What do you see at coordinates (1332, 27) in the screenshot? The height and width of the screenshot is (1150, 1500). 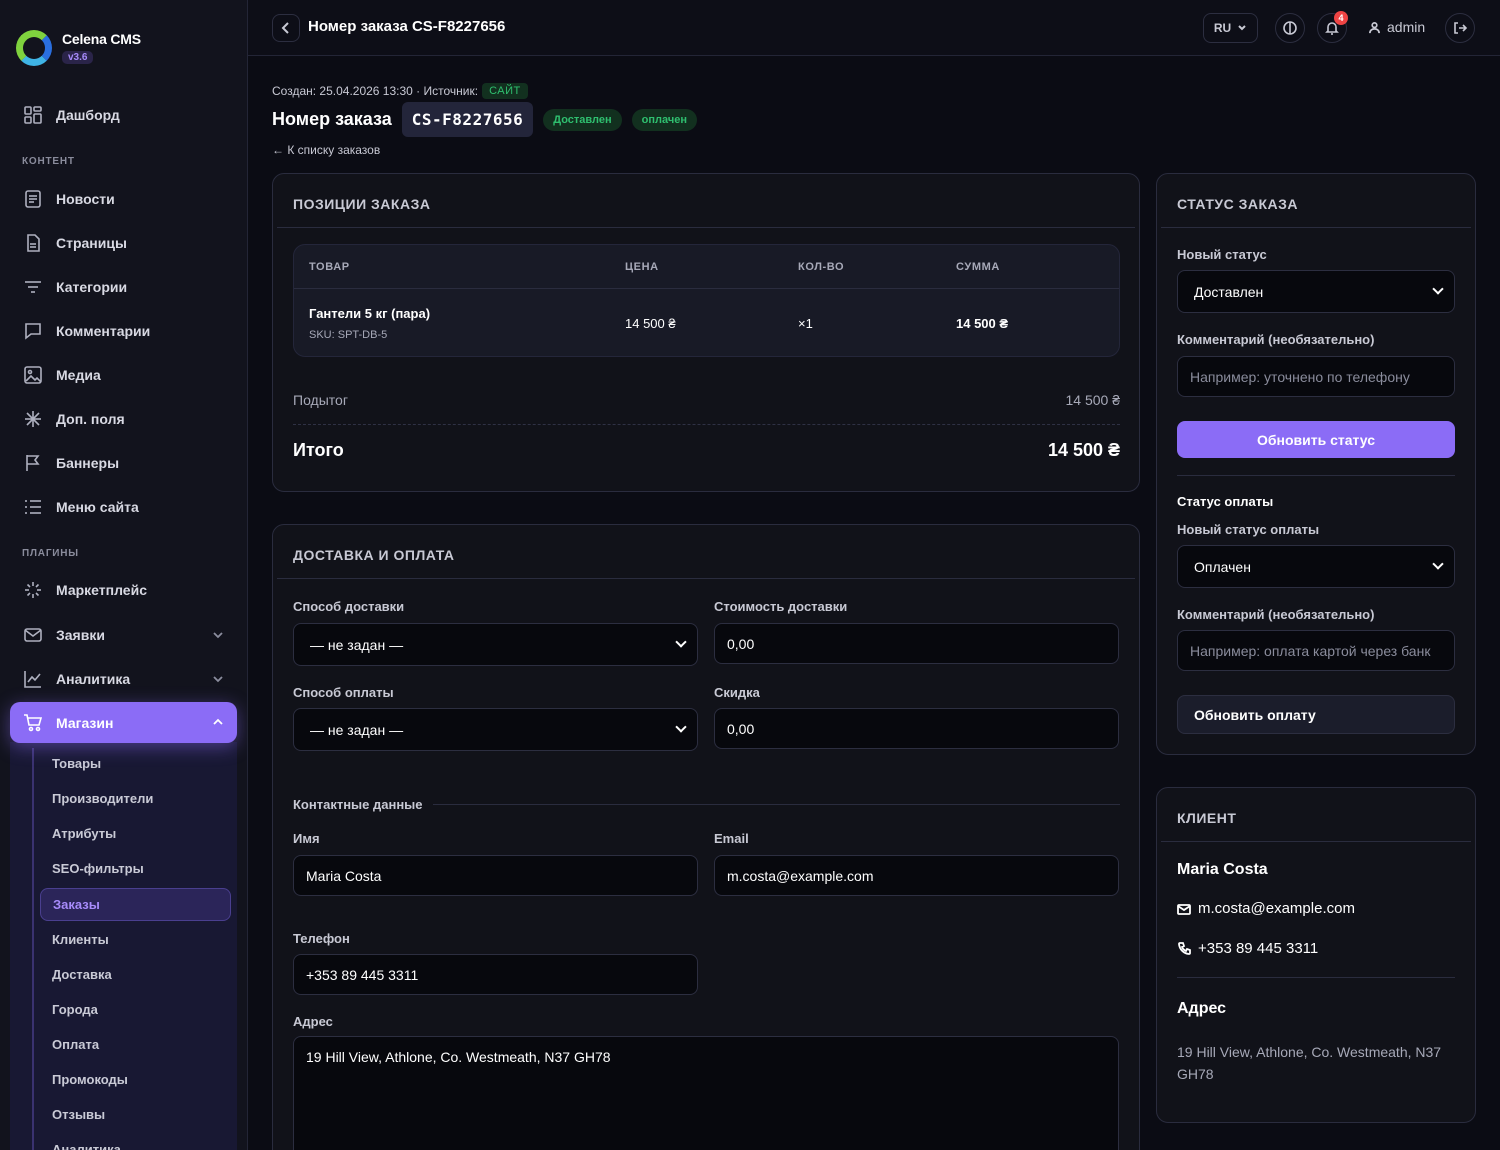 I see `notifications-button: 4` at bounding box center [1332, 27].